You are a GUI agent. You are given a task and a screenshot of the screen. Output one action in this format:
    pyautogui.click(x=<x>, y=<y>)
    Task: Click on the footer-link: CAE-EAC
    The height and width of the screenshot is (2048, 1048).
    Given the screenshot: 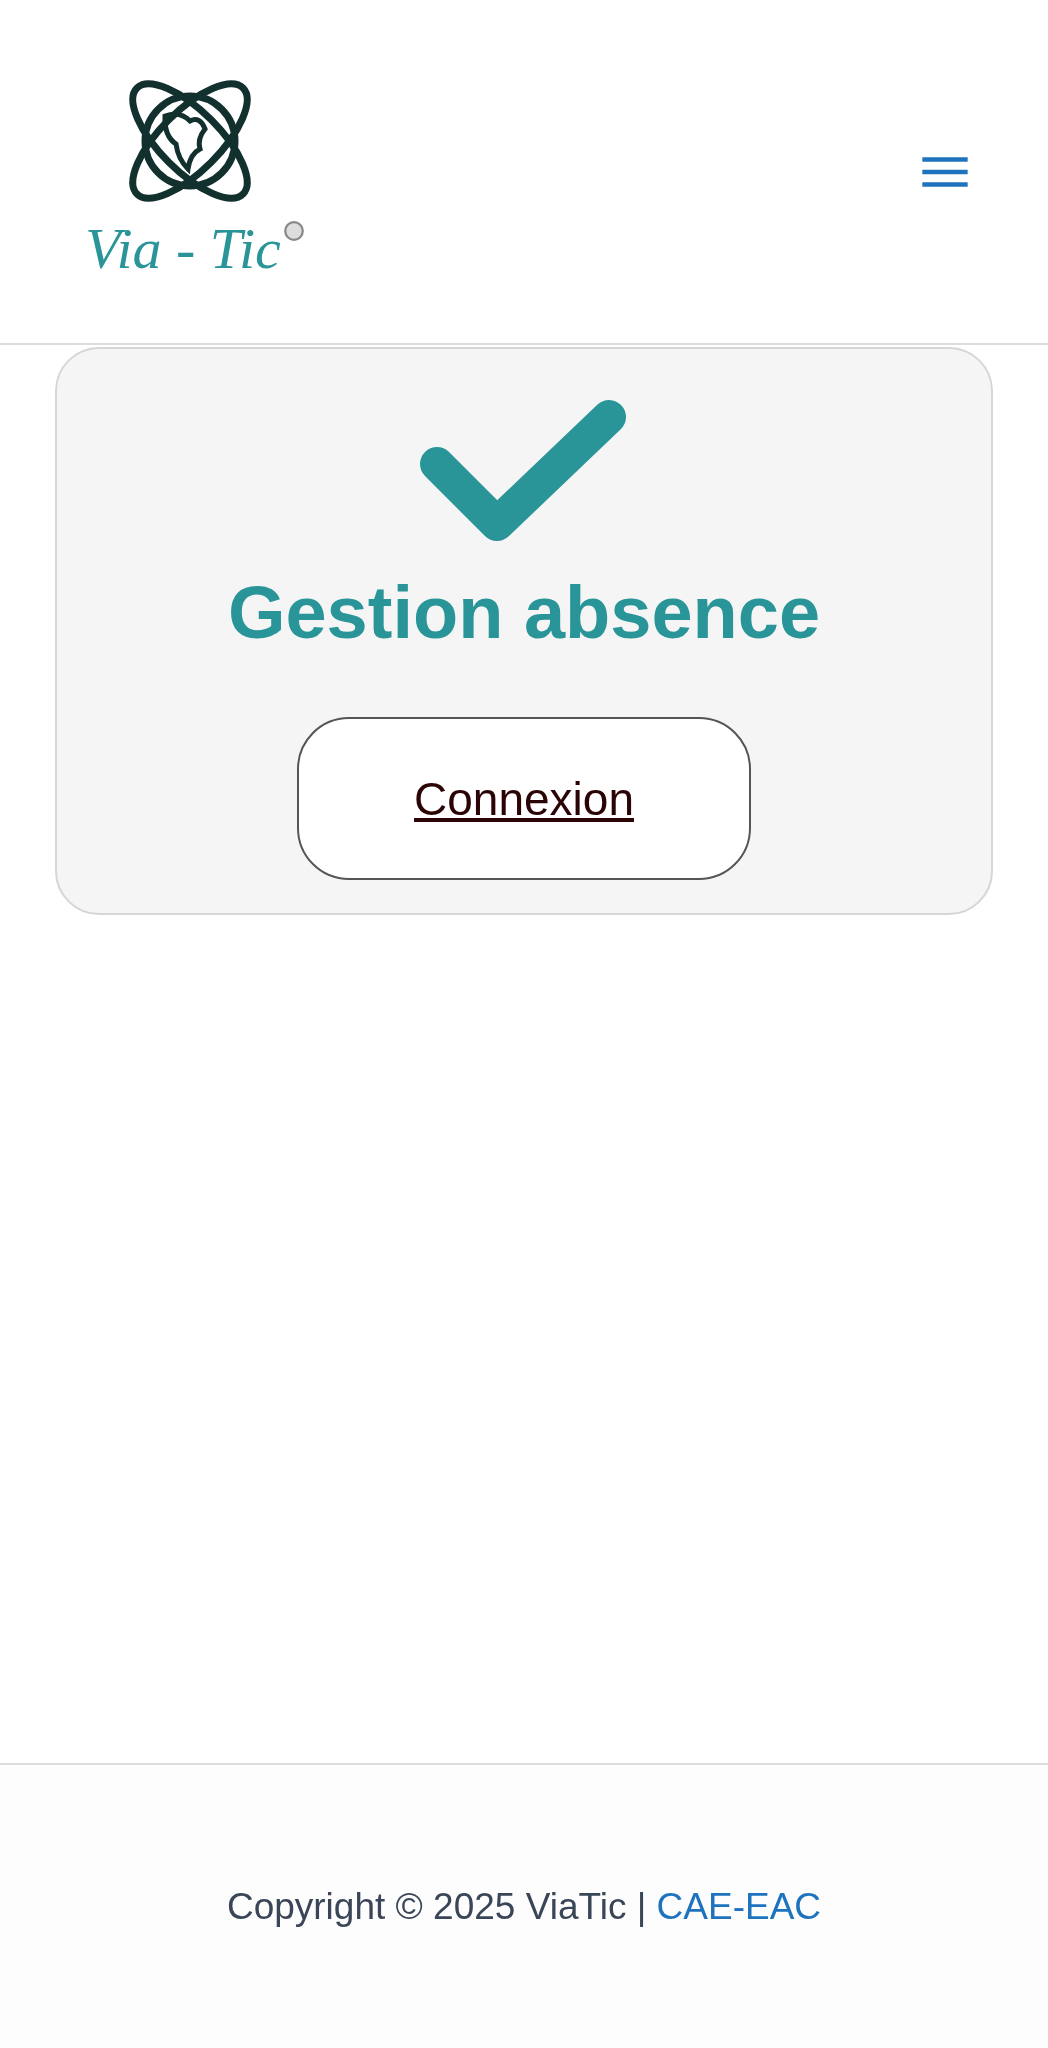 What is the action you would take?
    pyautogui.click(x=739, y=1906)
    